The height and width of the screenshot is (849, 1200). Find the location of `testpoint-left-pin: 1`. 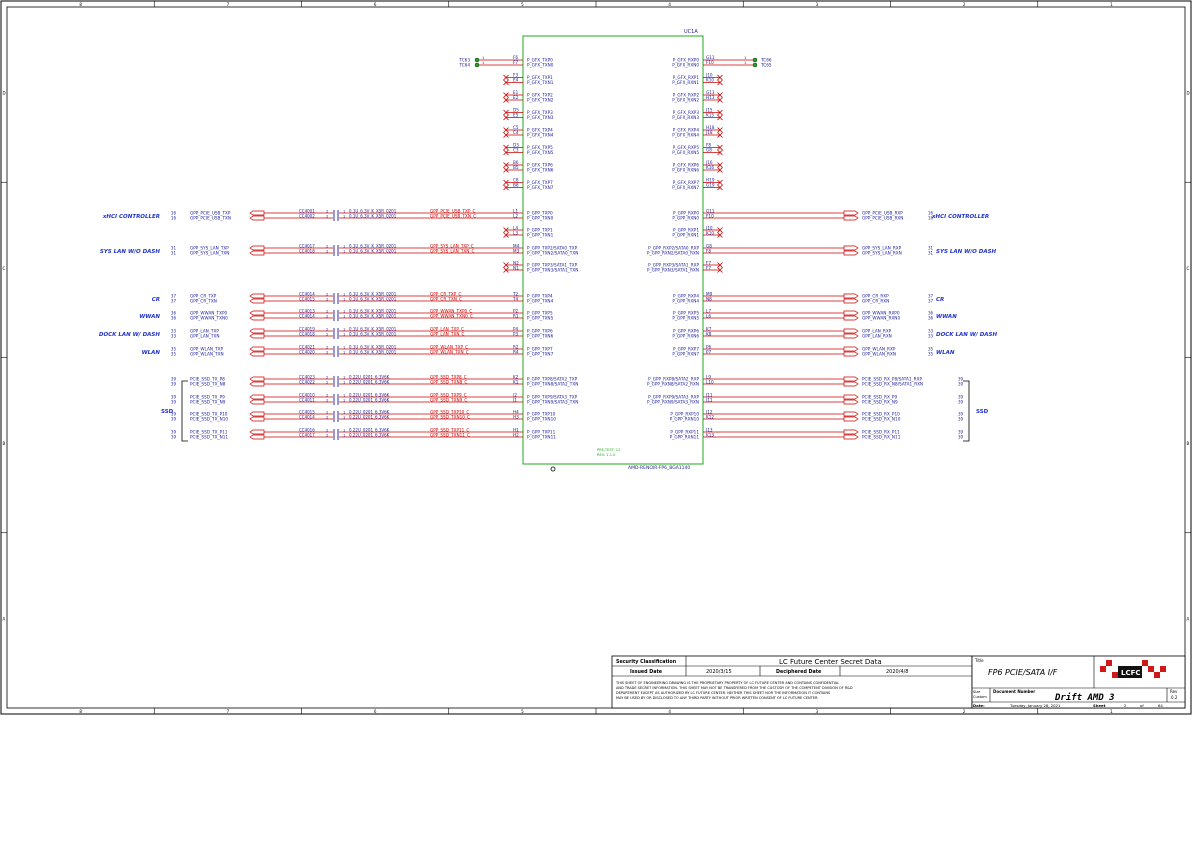

testpoint-left-pin: 1 is located at coordinates (483, 58).